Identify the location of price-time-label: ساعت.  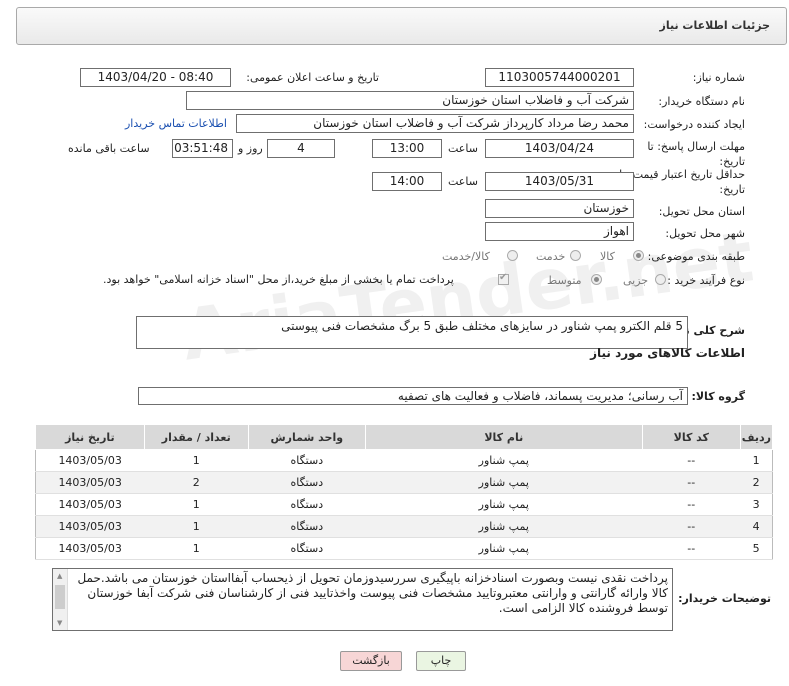
(463, 181).